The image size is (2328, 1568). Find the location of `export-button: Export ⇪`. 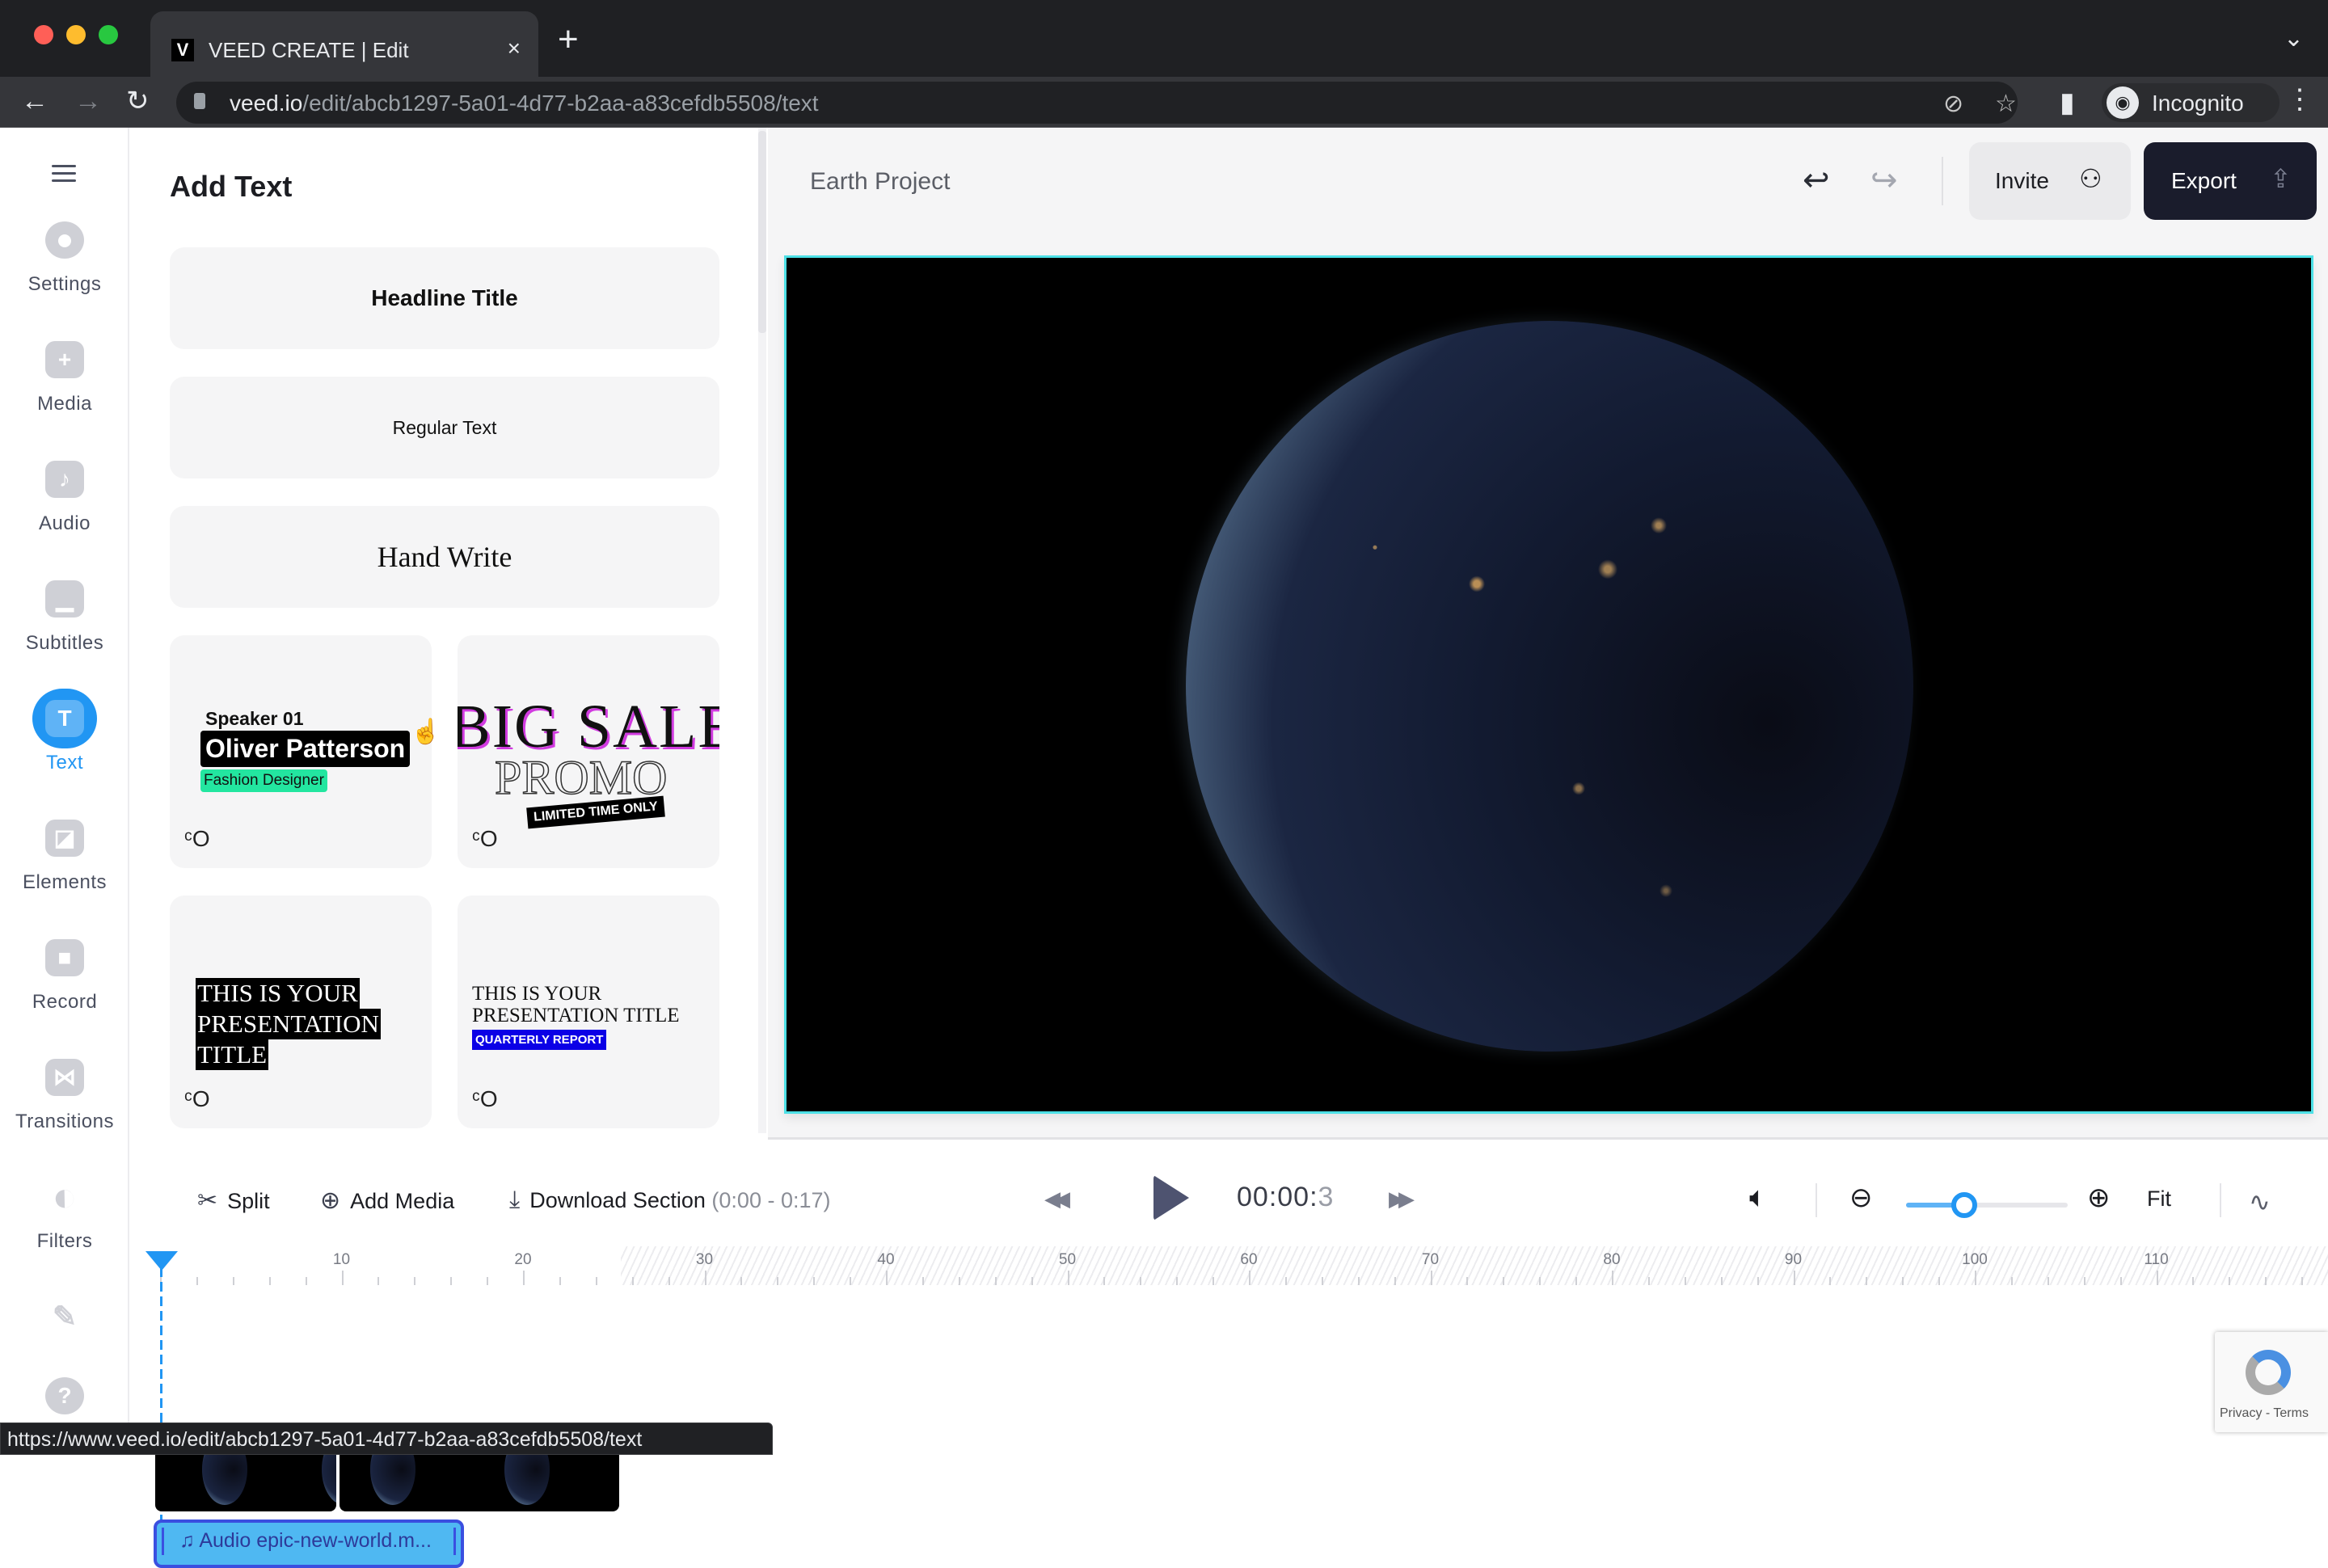

export-button: Export ⇪ is located at coordinates (2231, 181).